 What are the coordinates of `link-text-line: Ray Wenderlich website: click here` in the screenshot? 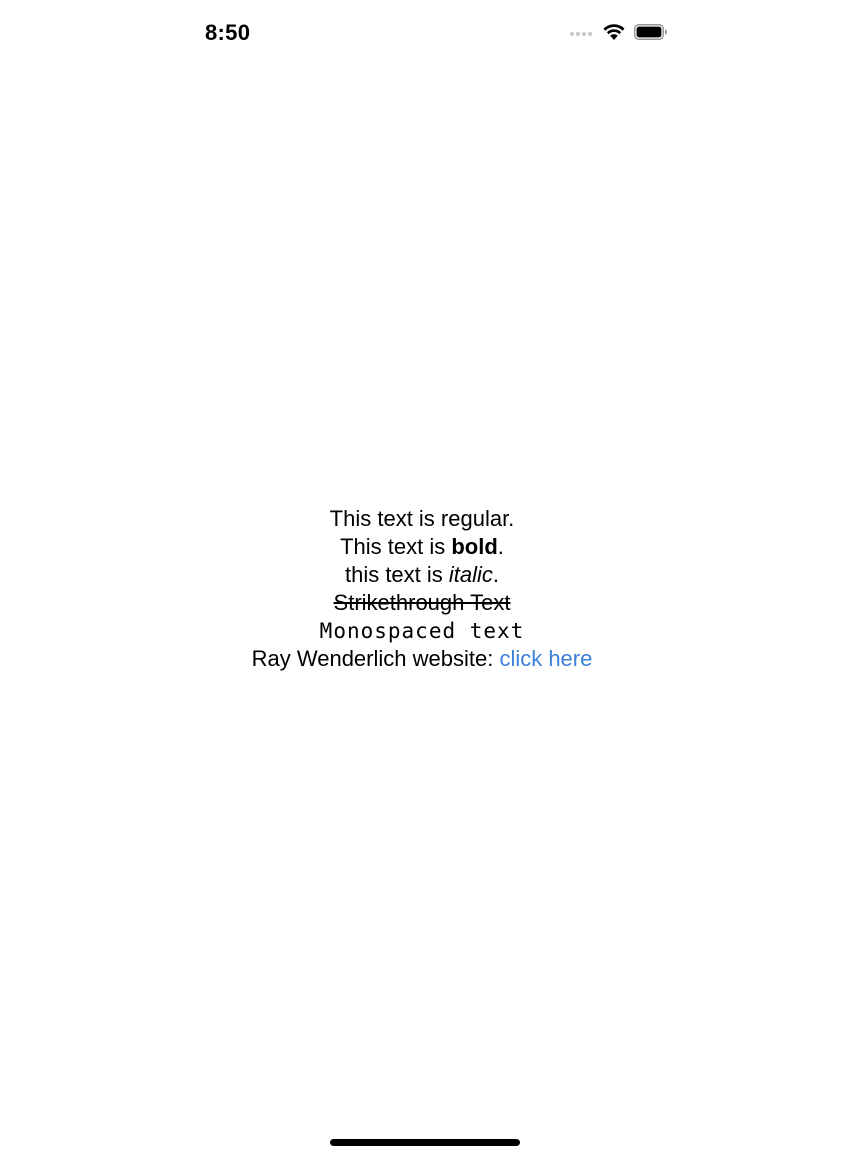 It's located at (422, 659).